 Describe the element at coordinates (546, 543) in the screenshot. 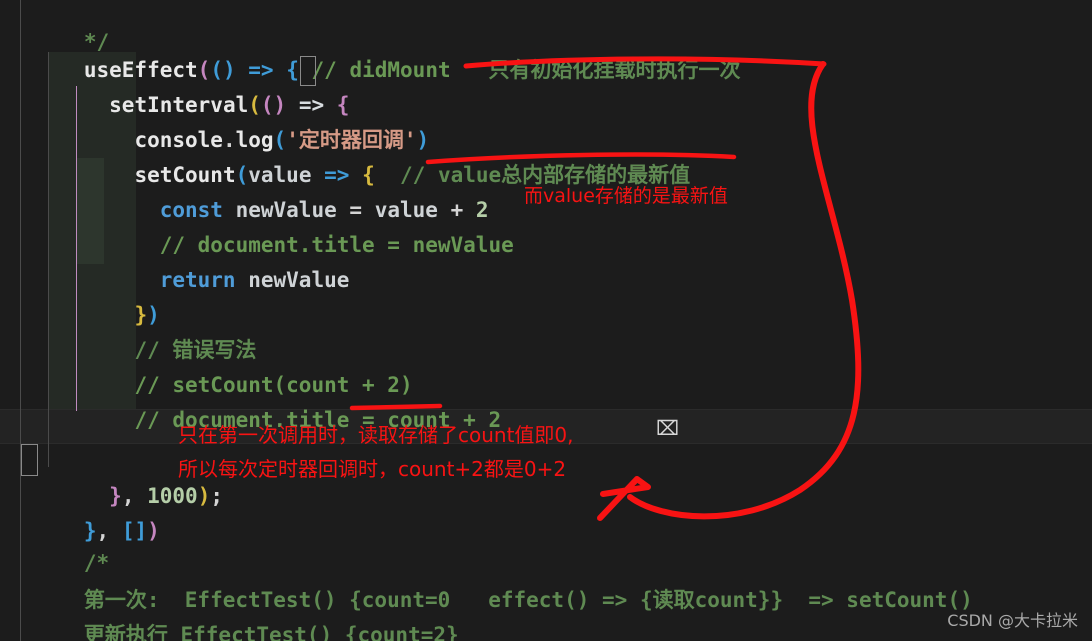

I see `code-line-16: /*` at that location.